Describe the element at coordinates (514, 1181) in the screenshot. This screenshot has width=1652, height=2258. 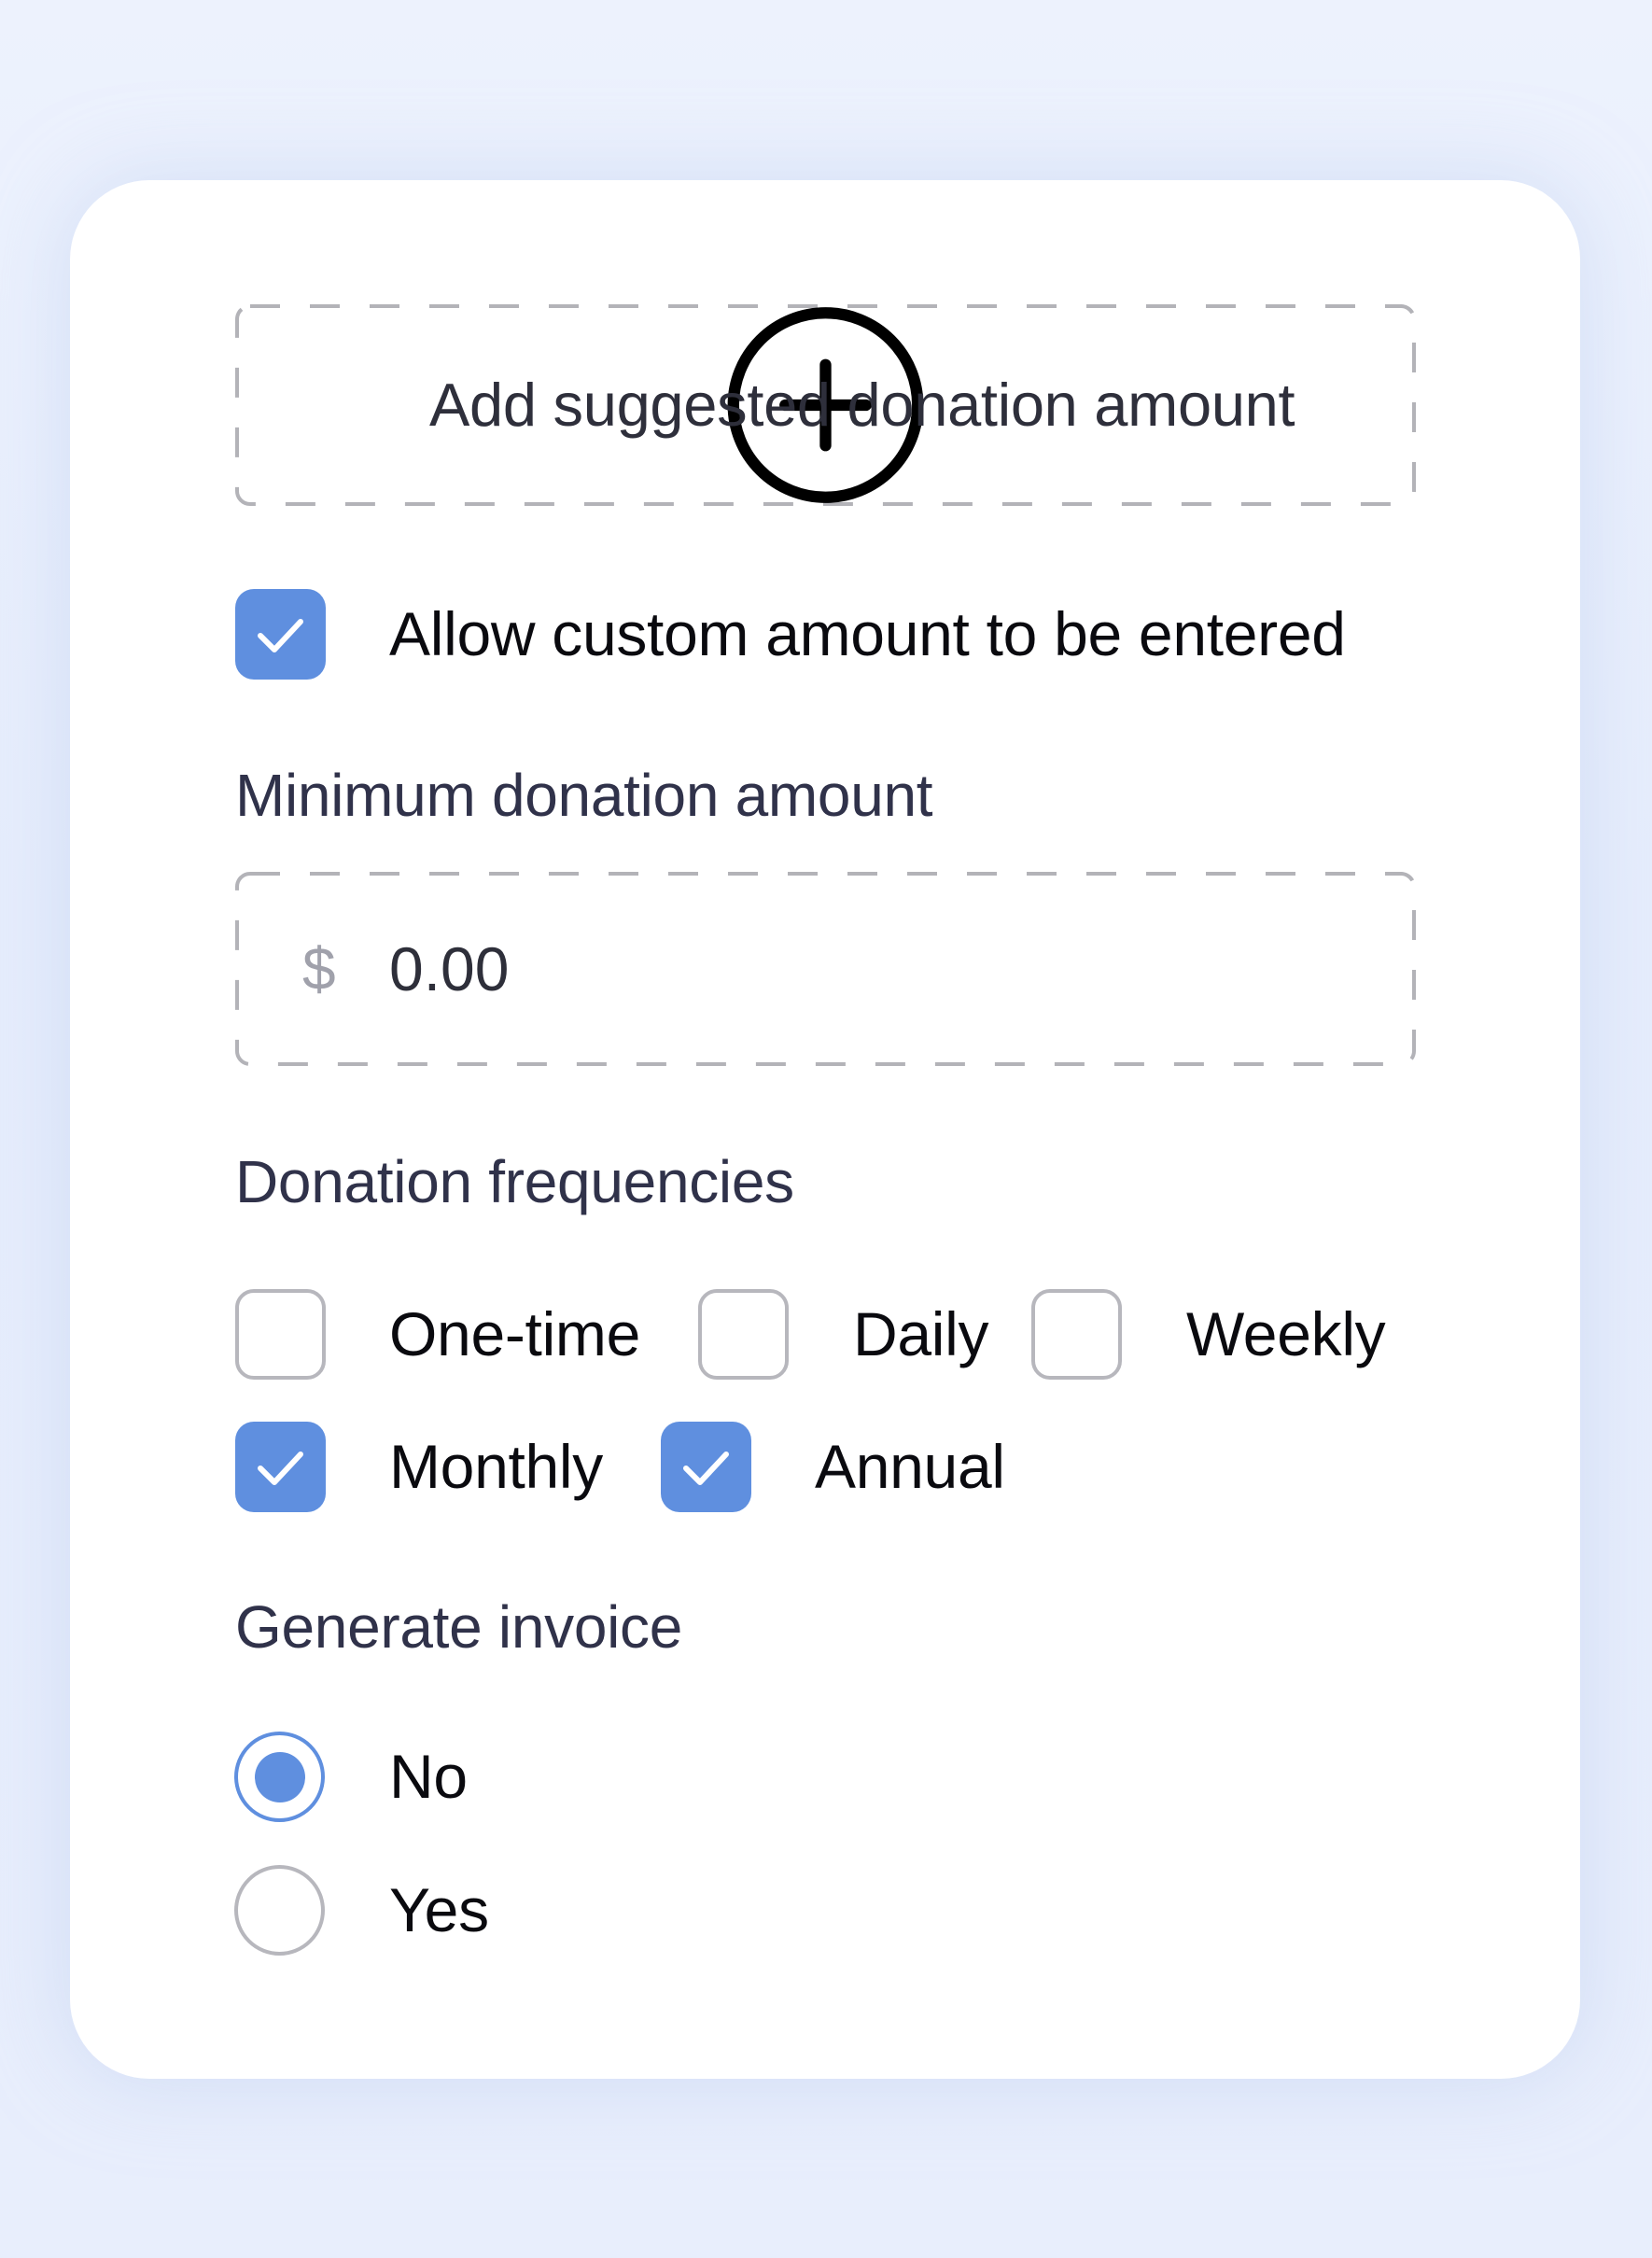
I see `donation-frequencies-heading: Donation frequencies` at that location.